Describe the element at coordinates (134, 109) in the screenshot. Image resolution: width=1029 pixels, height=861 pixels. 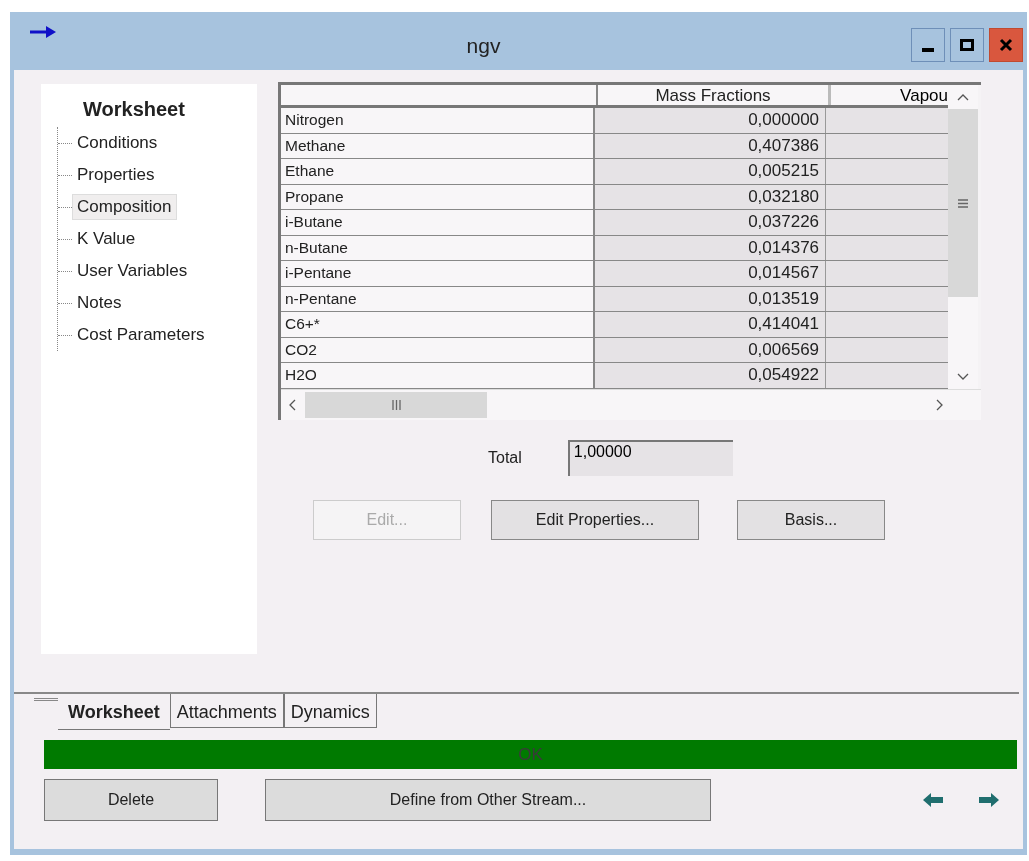
I see `nav-heading: Worksheet` at that location.